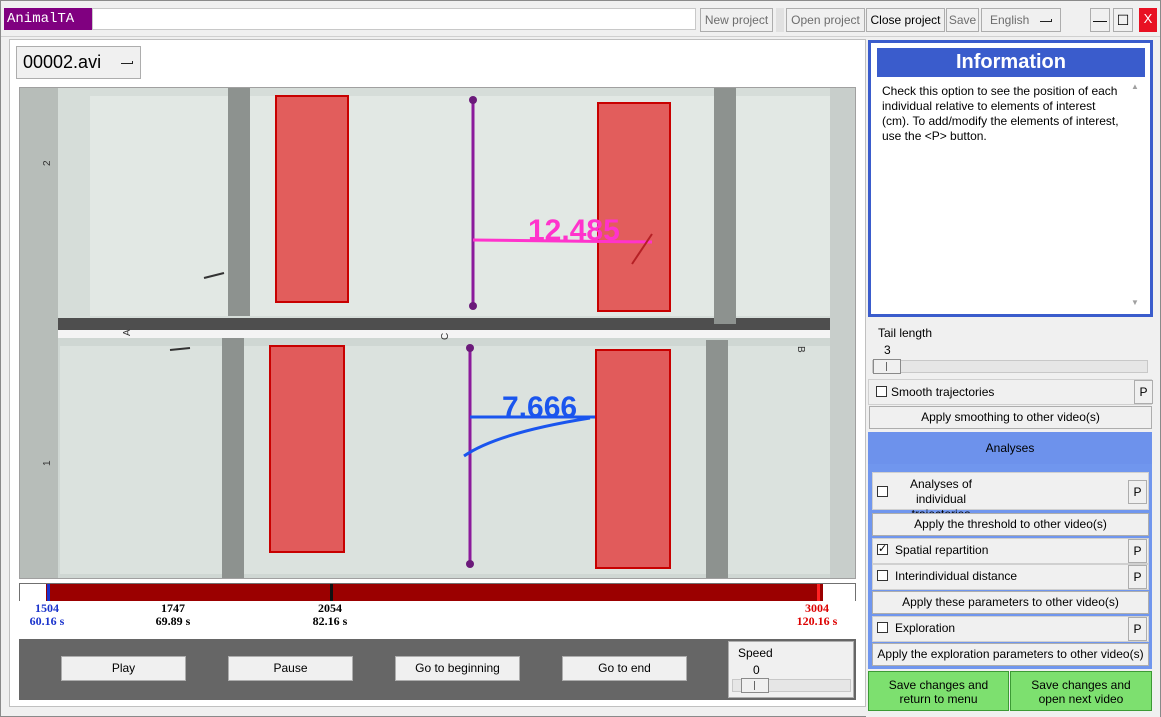 This screenshot has width=1161, height=717. Describe the element at coordinates (330, 614) in the screenshot. I see `timeline-cursor-frame: 2054 82.16 s` at that location.